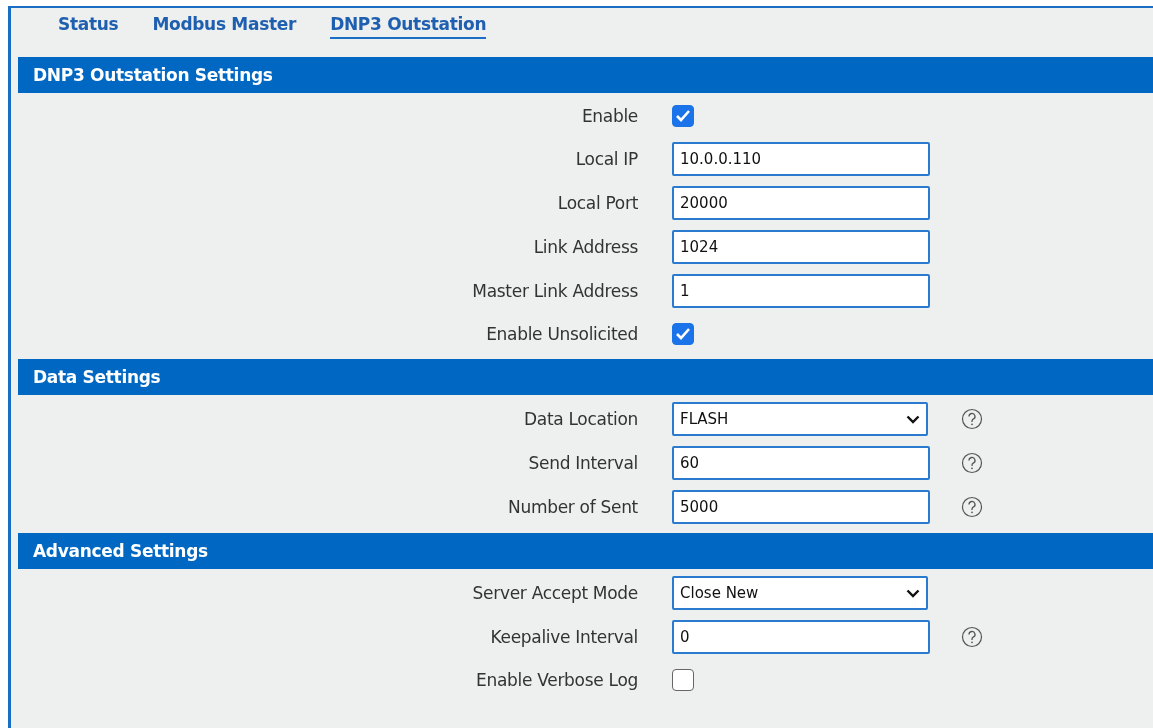 This screenshot has height=728, width=1153. I want to click on field-label: Number of Sent, so click(572, 507).